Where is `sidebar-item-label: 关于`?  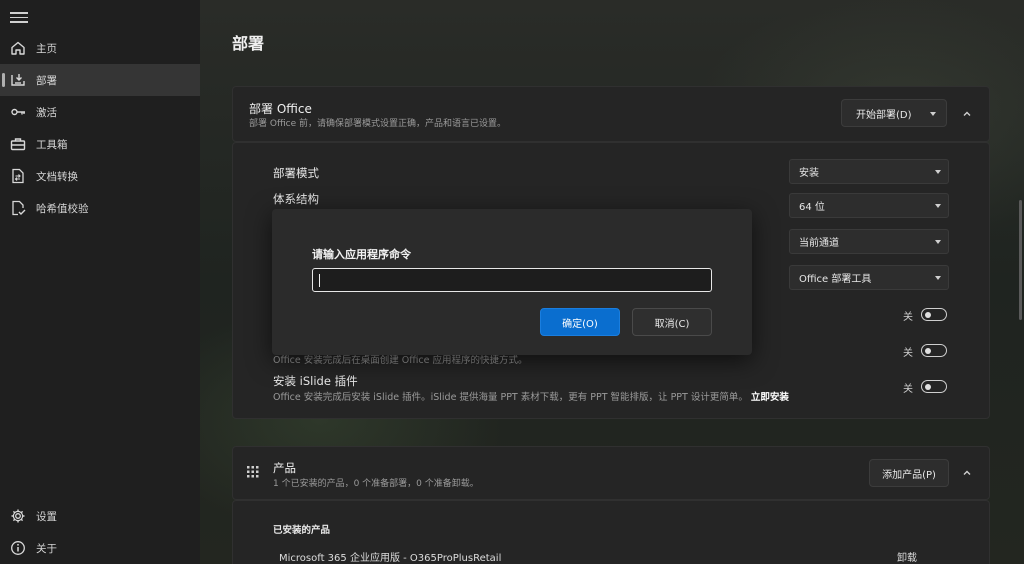
sidebar-item-label: 关于 is located at coordinates (46, 548).